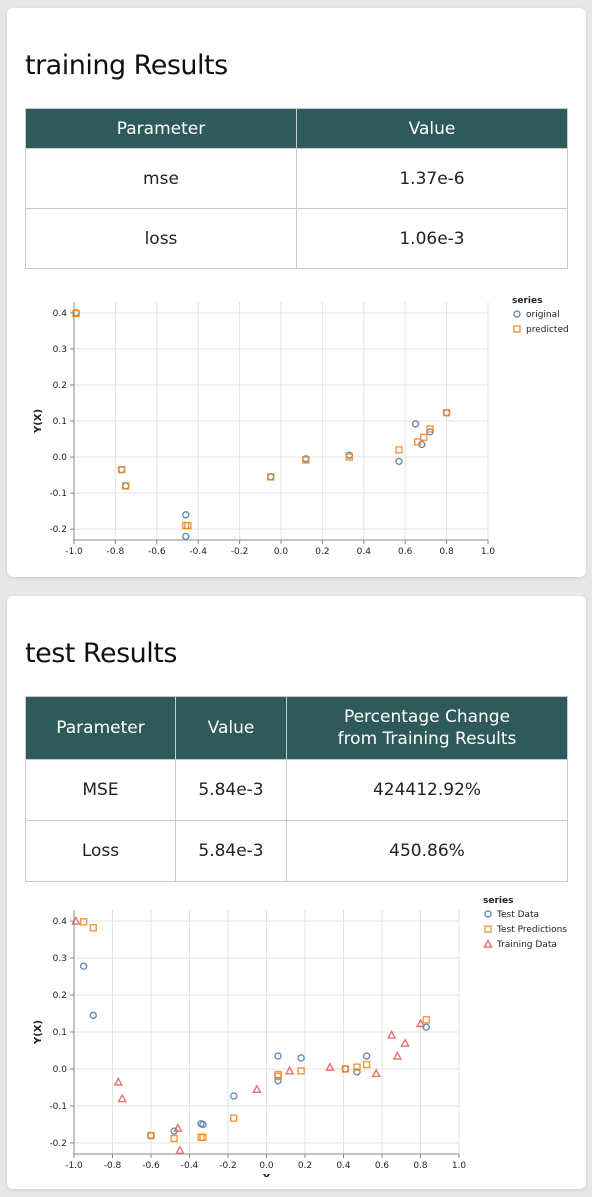 This screenshot has width=592, height=1197. I want to click on header-percentage-change: Percentage Change from Training Results, so click(427, 728).